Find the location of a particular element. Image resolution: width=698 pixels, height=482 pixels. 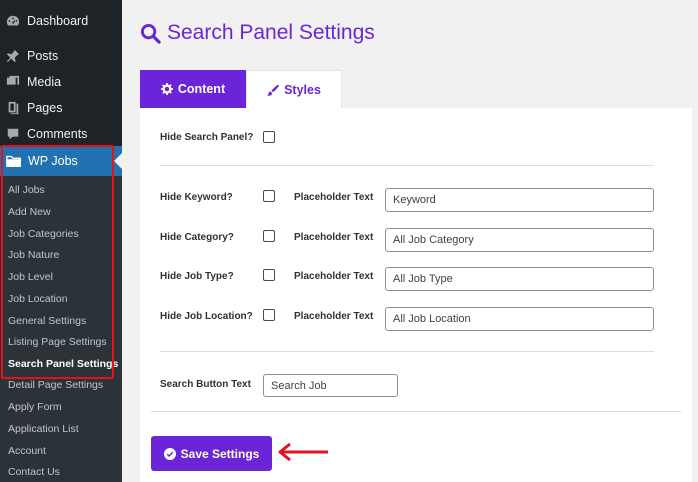

submenu-all-jobs: All Jobs is located at coordinates (26, 190).